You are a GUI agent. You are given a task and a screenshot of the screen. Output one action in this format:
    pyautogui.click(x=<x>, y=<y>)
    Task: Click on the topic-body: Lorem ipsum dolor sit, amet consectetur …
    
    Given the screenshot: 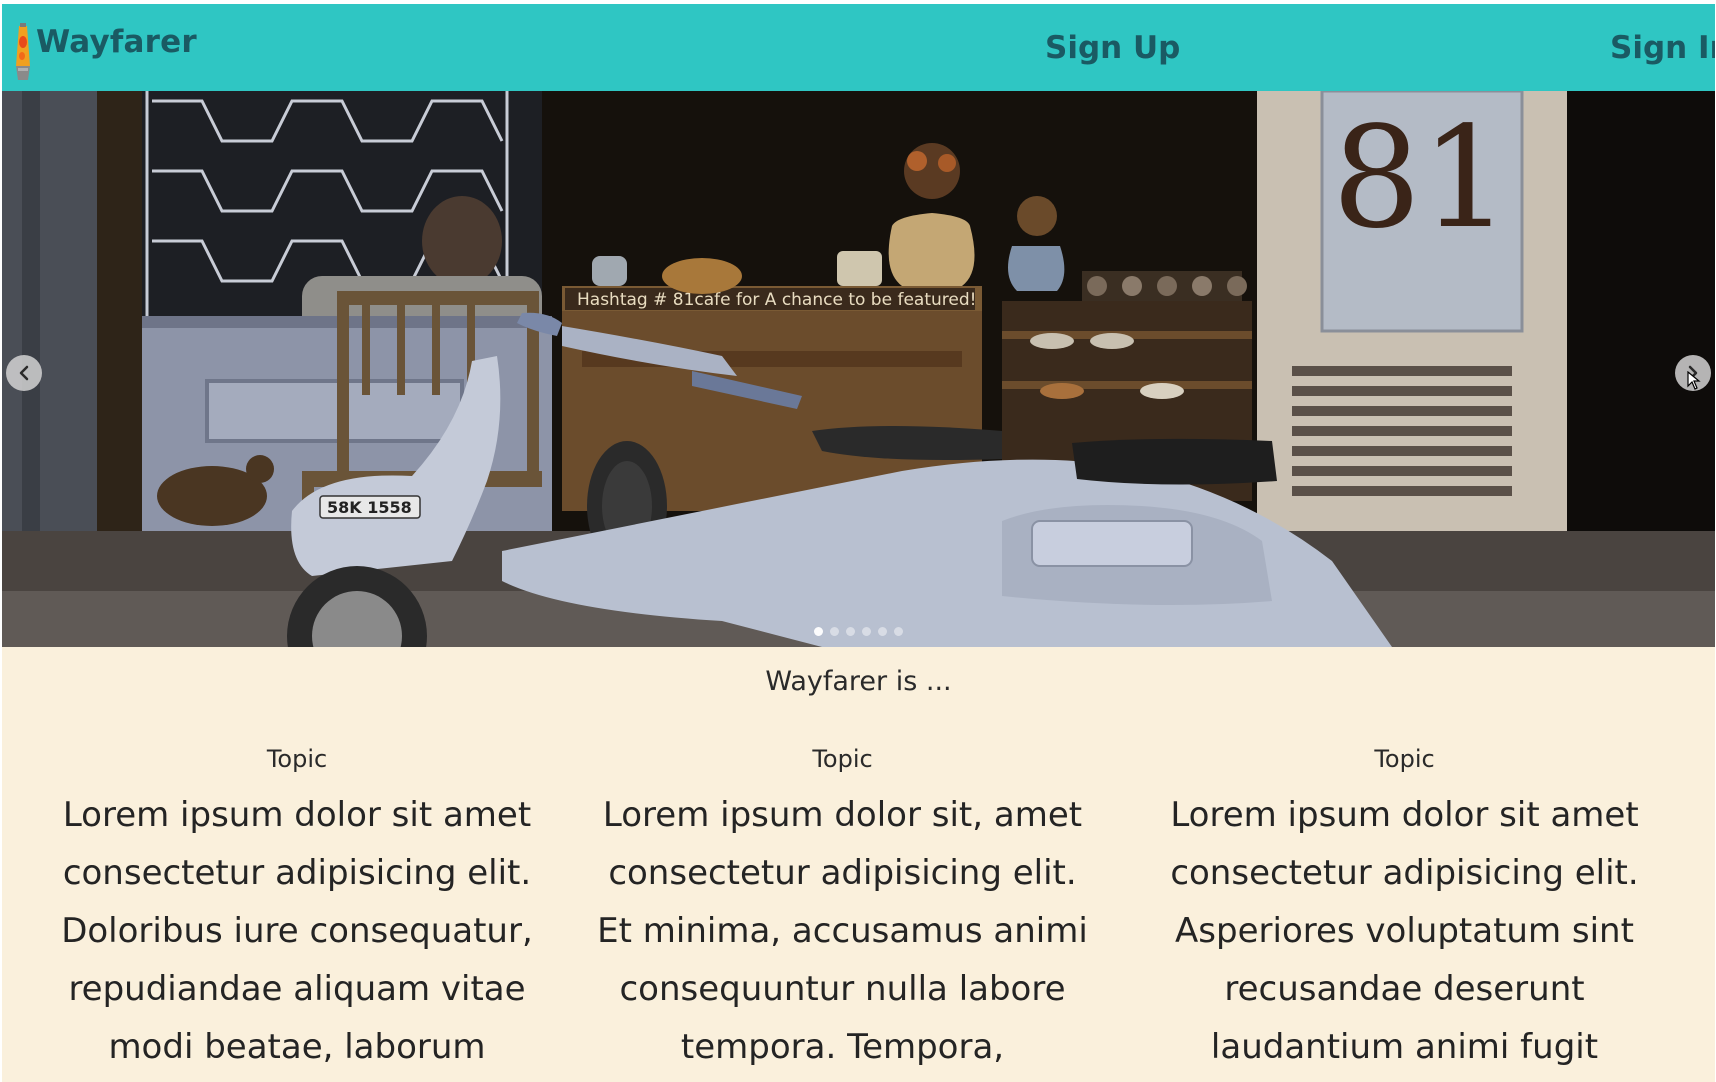 What is the action you would take?
    pyautogui.click(x=842, y=931)
    